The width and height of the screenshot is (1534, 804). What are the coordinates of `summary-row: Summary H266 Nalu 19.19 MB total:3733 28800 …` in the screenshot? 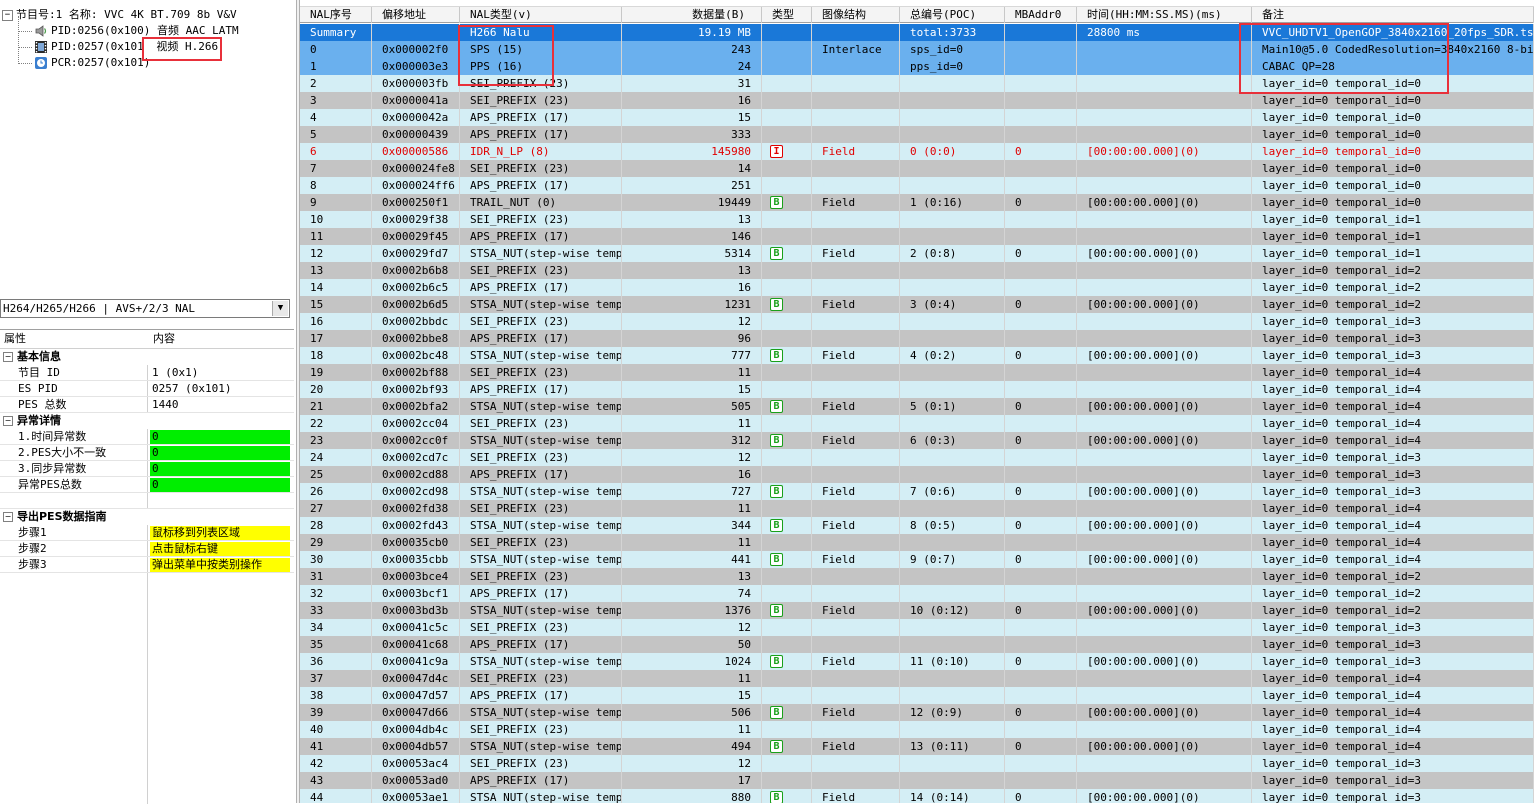 It's located at (917, 32).